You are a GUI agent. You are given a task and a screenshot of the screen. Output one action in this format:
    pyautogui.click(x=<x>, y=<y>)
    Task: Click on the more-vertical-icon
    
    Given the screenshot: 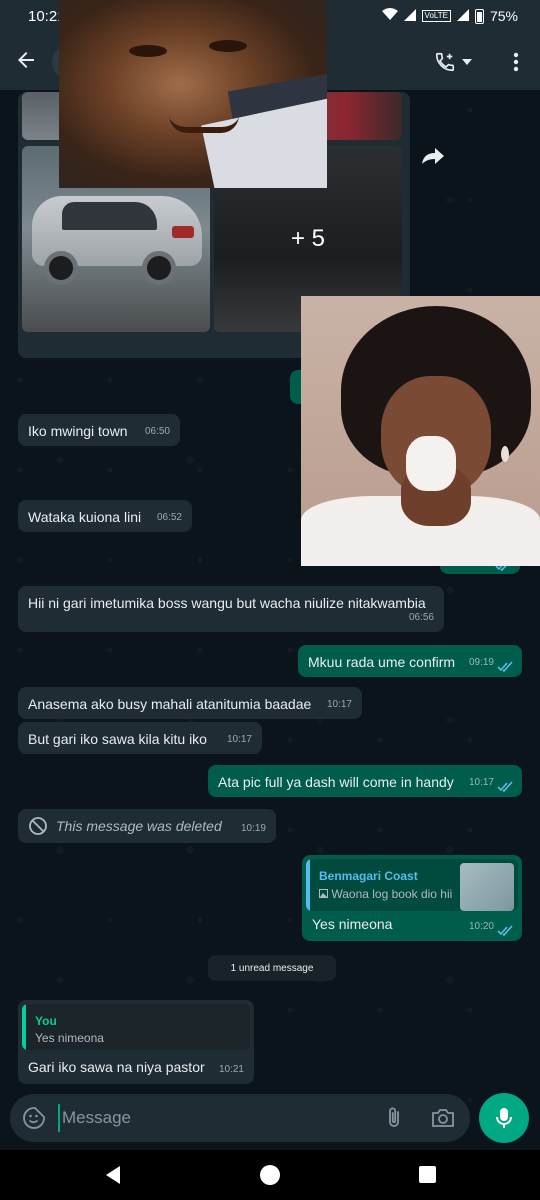 What is the action you would take?
    pyautogui.click(x=516, y=62)
    